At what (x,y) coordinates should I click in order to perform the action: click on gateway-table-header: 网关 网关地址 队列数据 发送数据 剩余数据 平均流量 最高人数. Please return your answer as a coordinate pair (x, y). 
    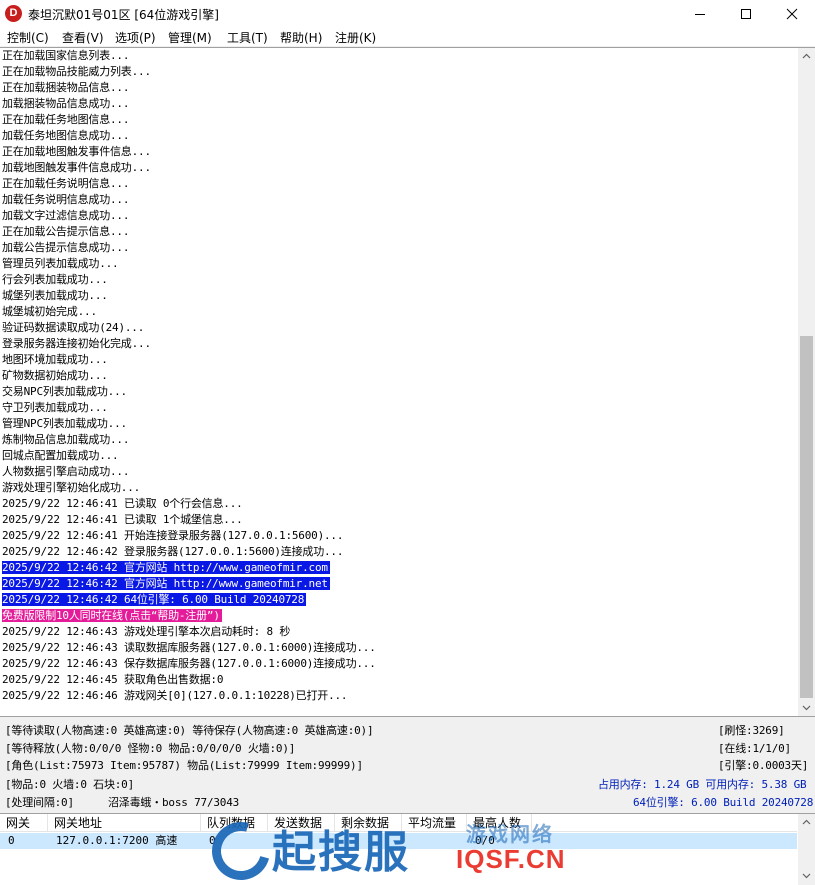
    Looking at the image, I should click on (398, 823).